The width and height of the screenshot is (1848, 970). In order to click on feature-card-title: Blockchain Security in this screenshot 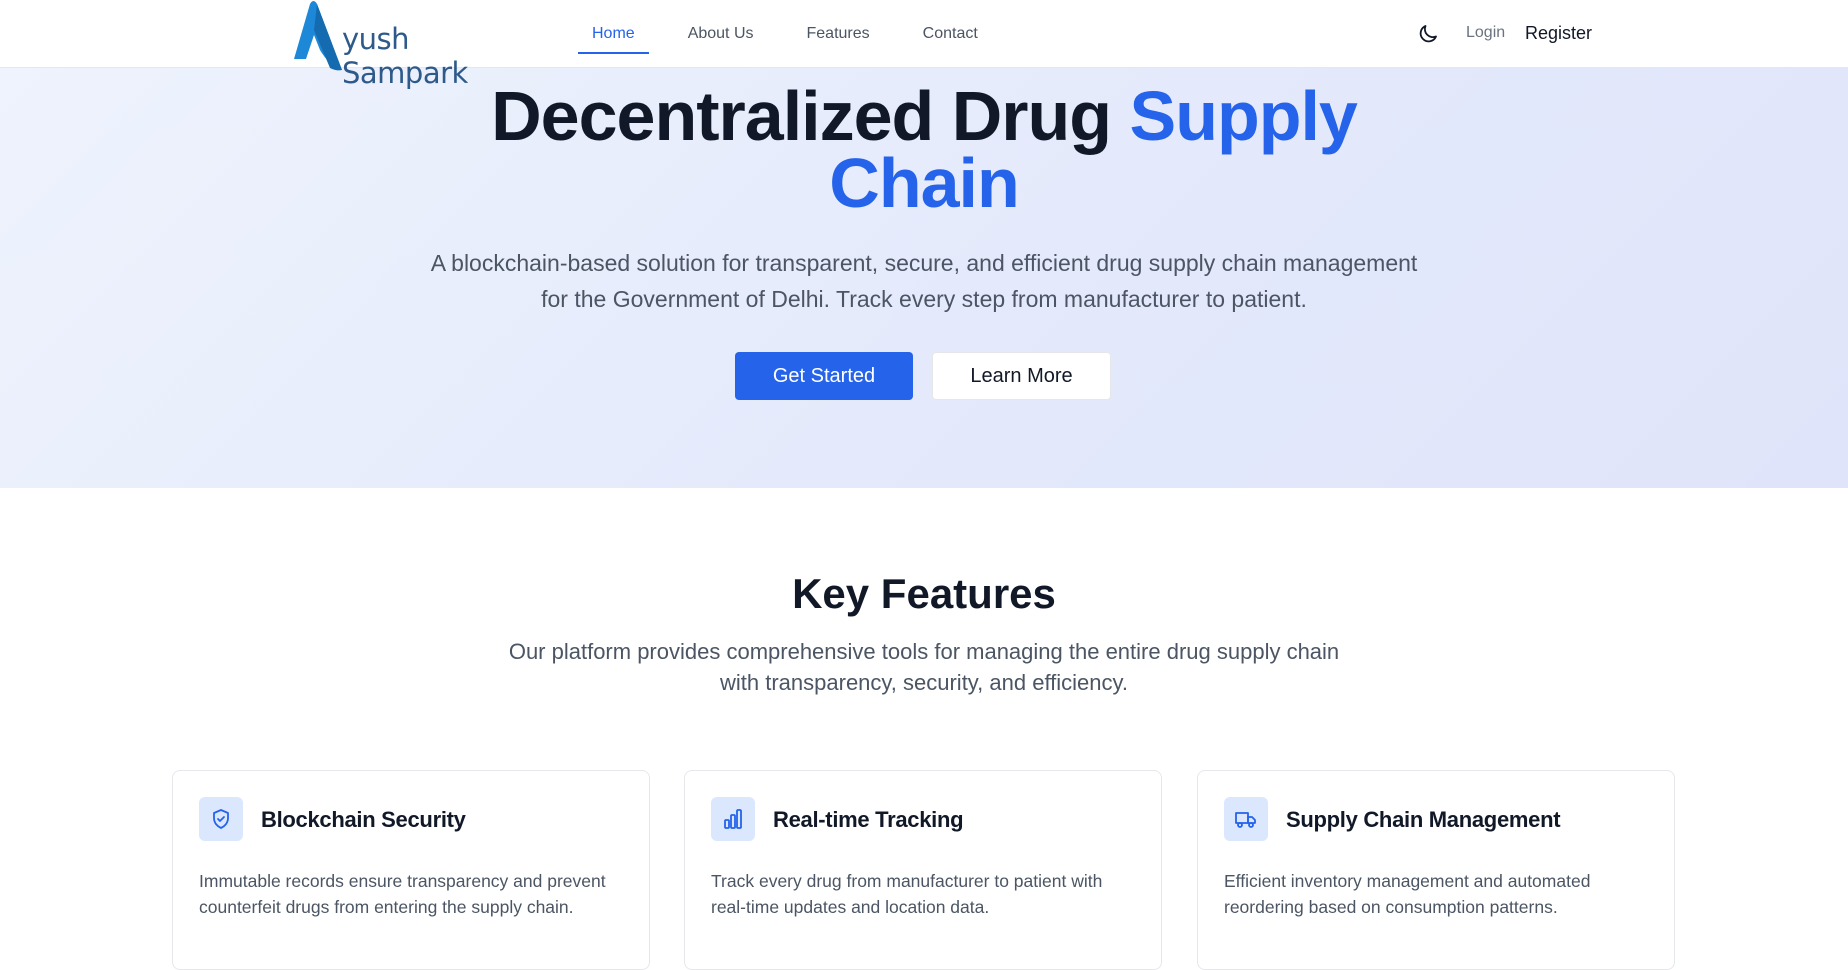, I will do `click(363, 819)`.